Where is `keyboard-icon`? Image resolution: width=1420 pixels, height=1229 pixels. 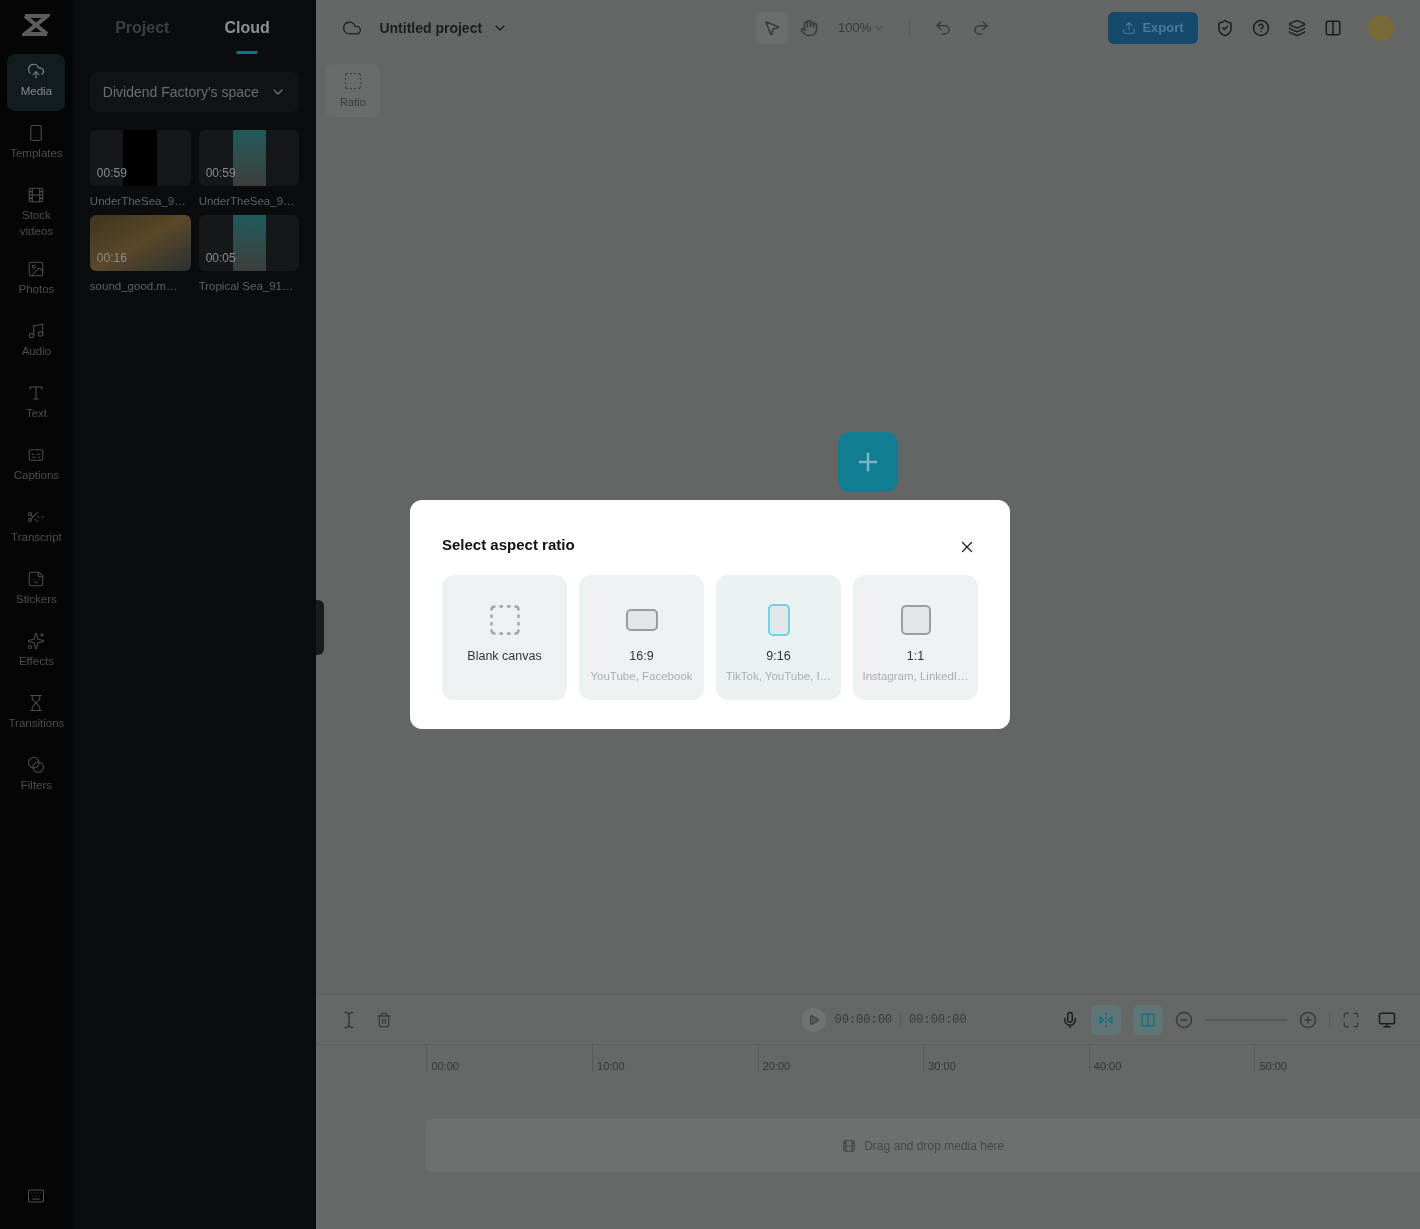 keyboard-icon is located at coordinates (36, 1196).